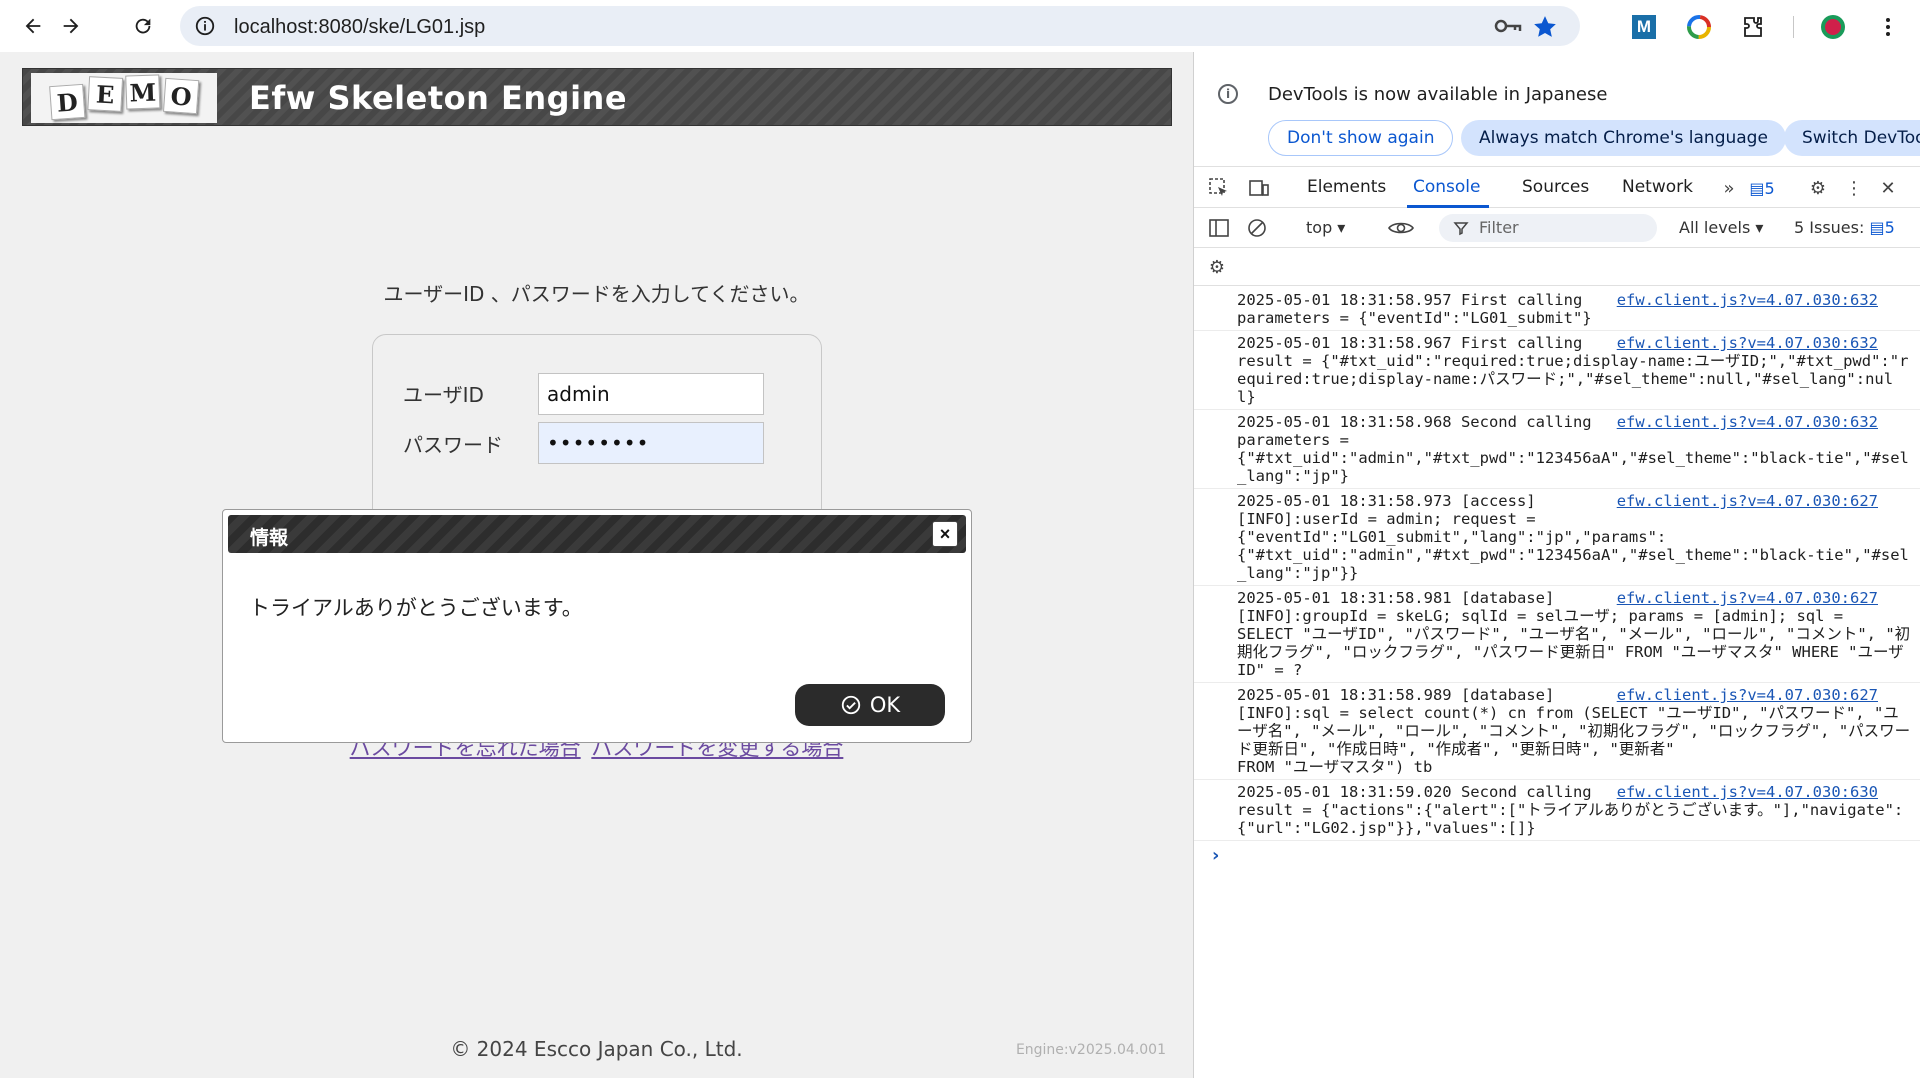 The height and width of the screenshot is (1078, 1920). What do you see at coordinates (1438, 94) in the screenshot?
I see `banner-message: DevTools is now available in Japanese` at bounding box center [1438, 94].